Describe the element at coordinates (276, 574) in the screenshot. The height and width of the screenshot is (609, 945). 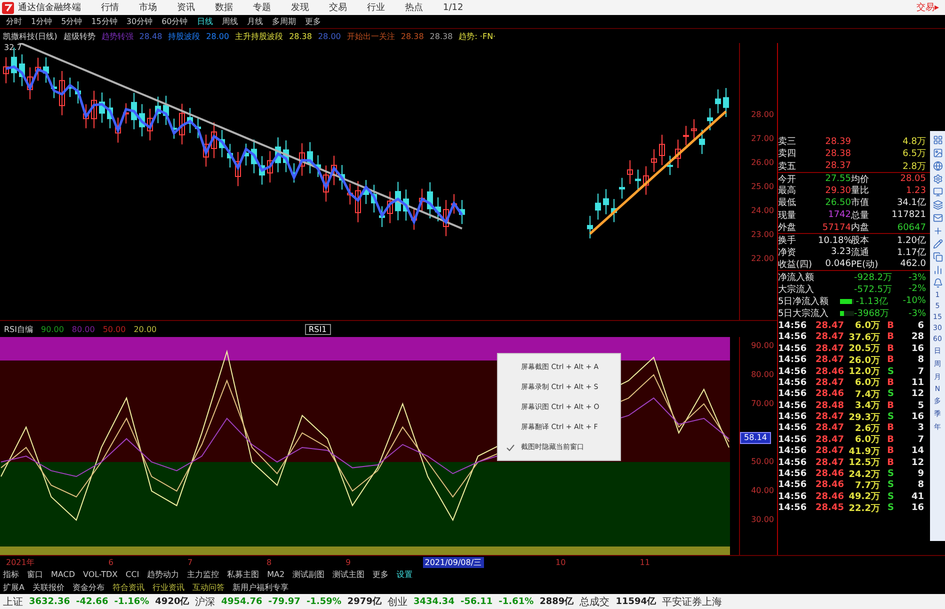
I see `indicator-tab: MA2` at that location.